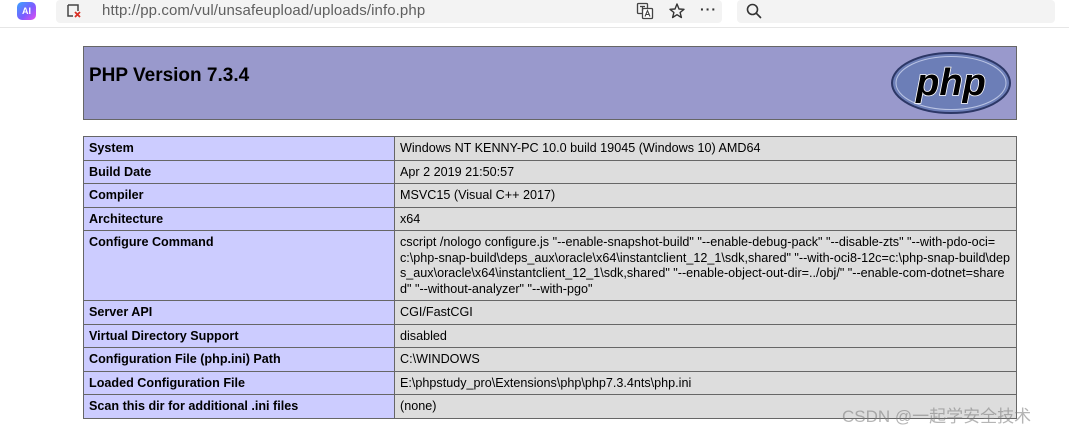  What do you see at coordinates (677, 11) in the screenshot?
I see `favorite-star-icon` at bounding box center [677, 11].